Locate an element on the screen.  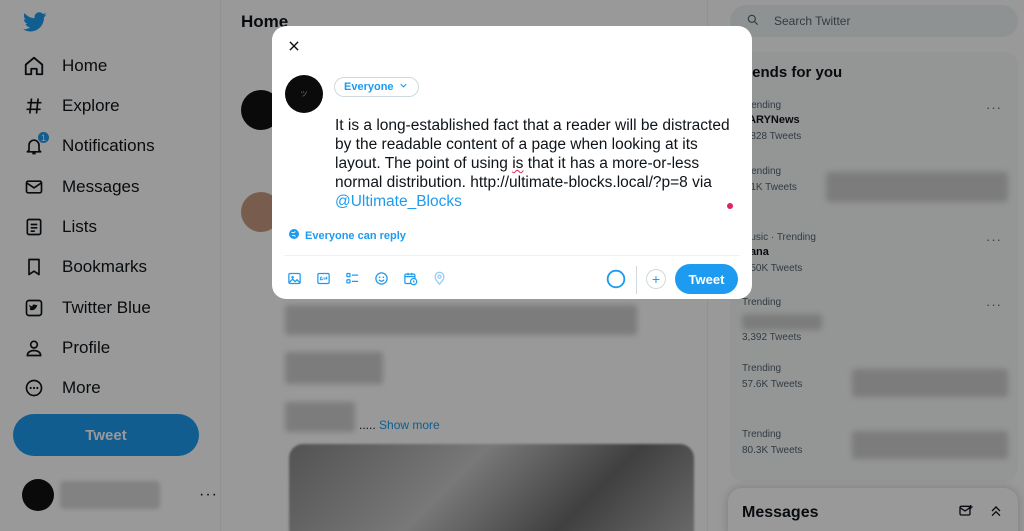
tweet-submit-button: Tweet is located at coordinates (706, 279).